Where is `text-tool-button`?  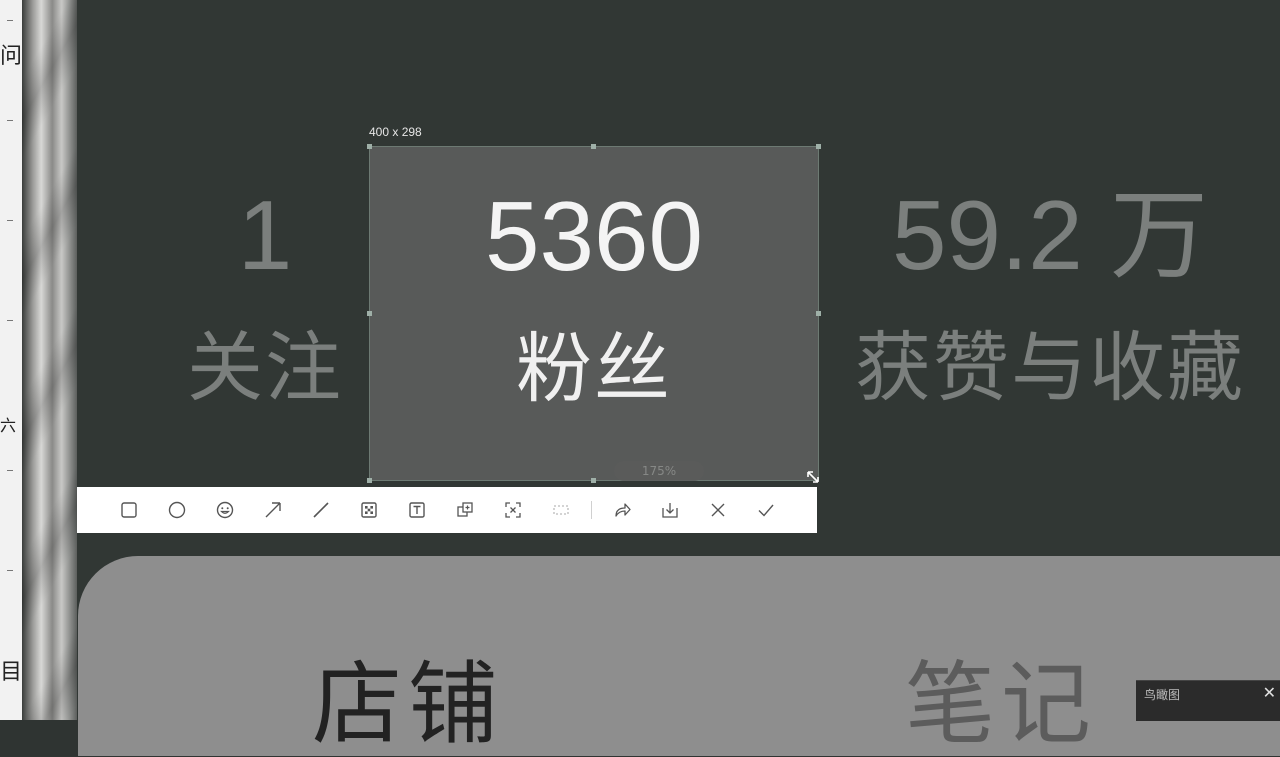
text-tool-button is located at coordinates (417, 510).